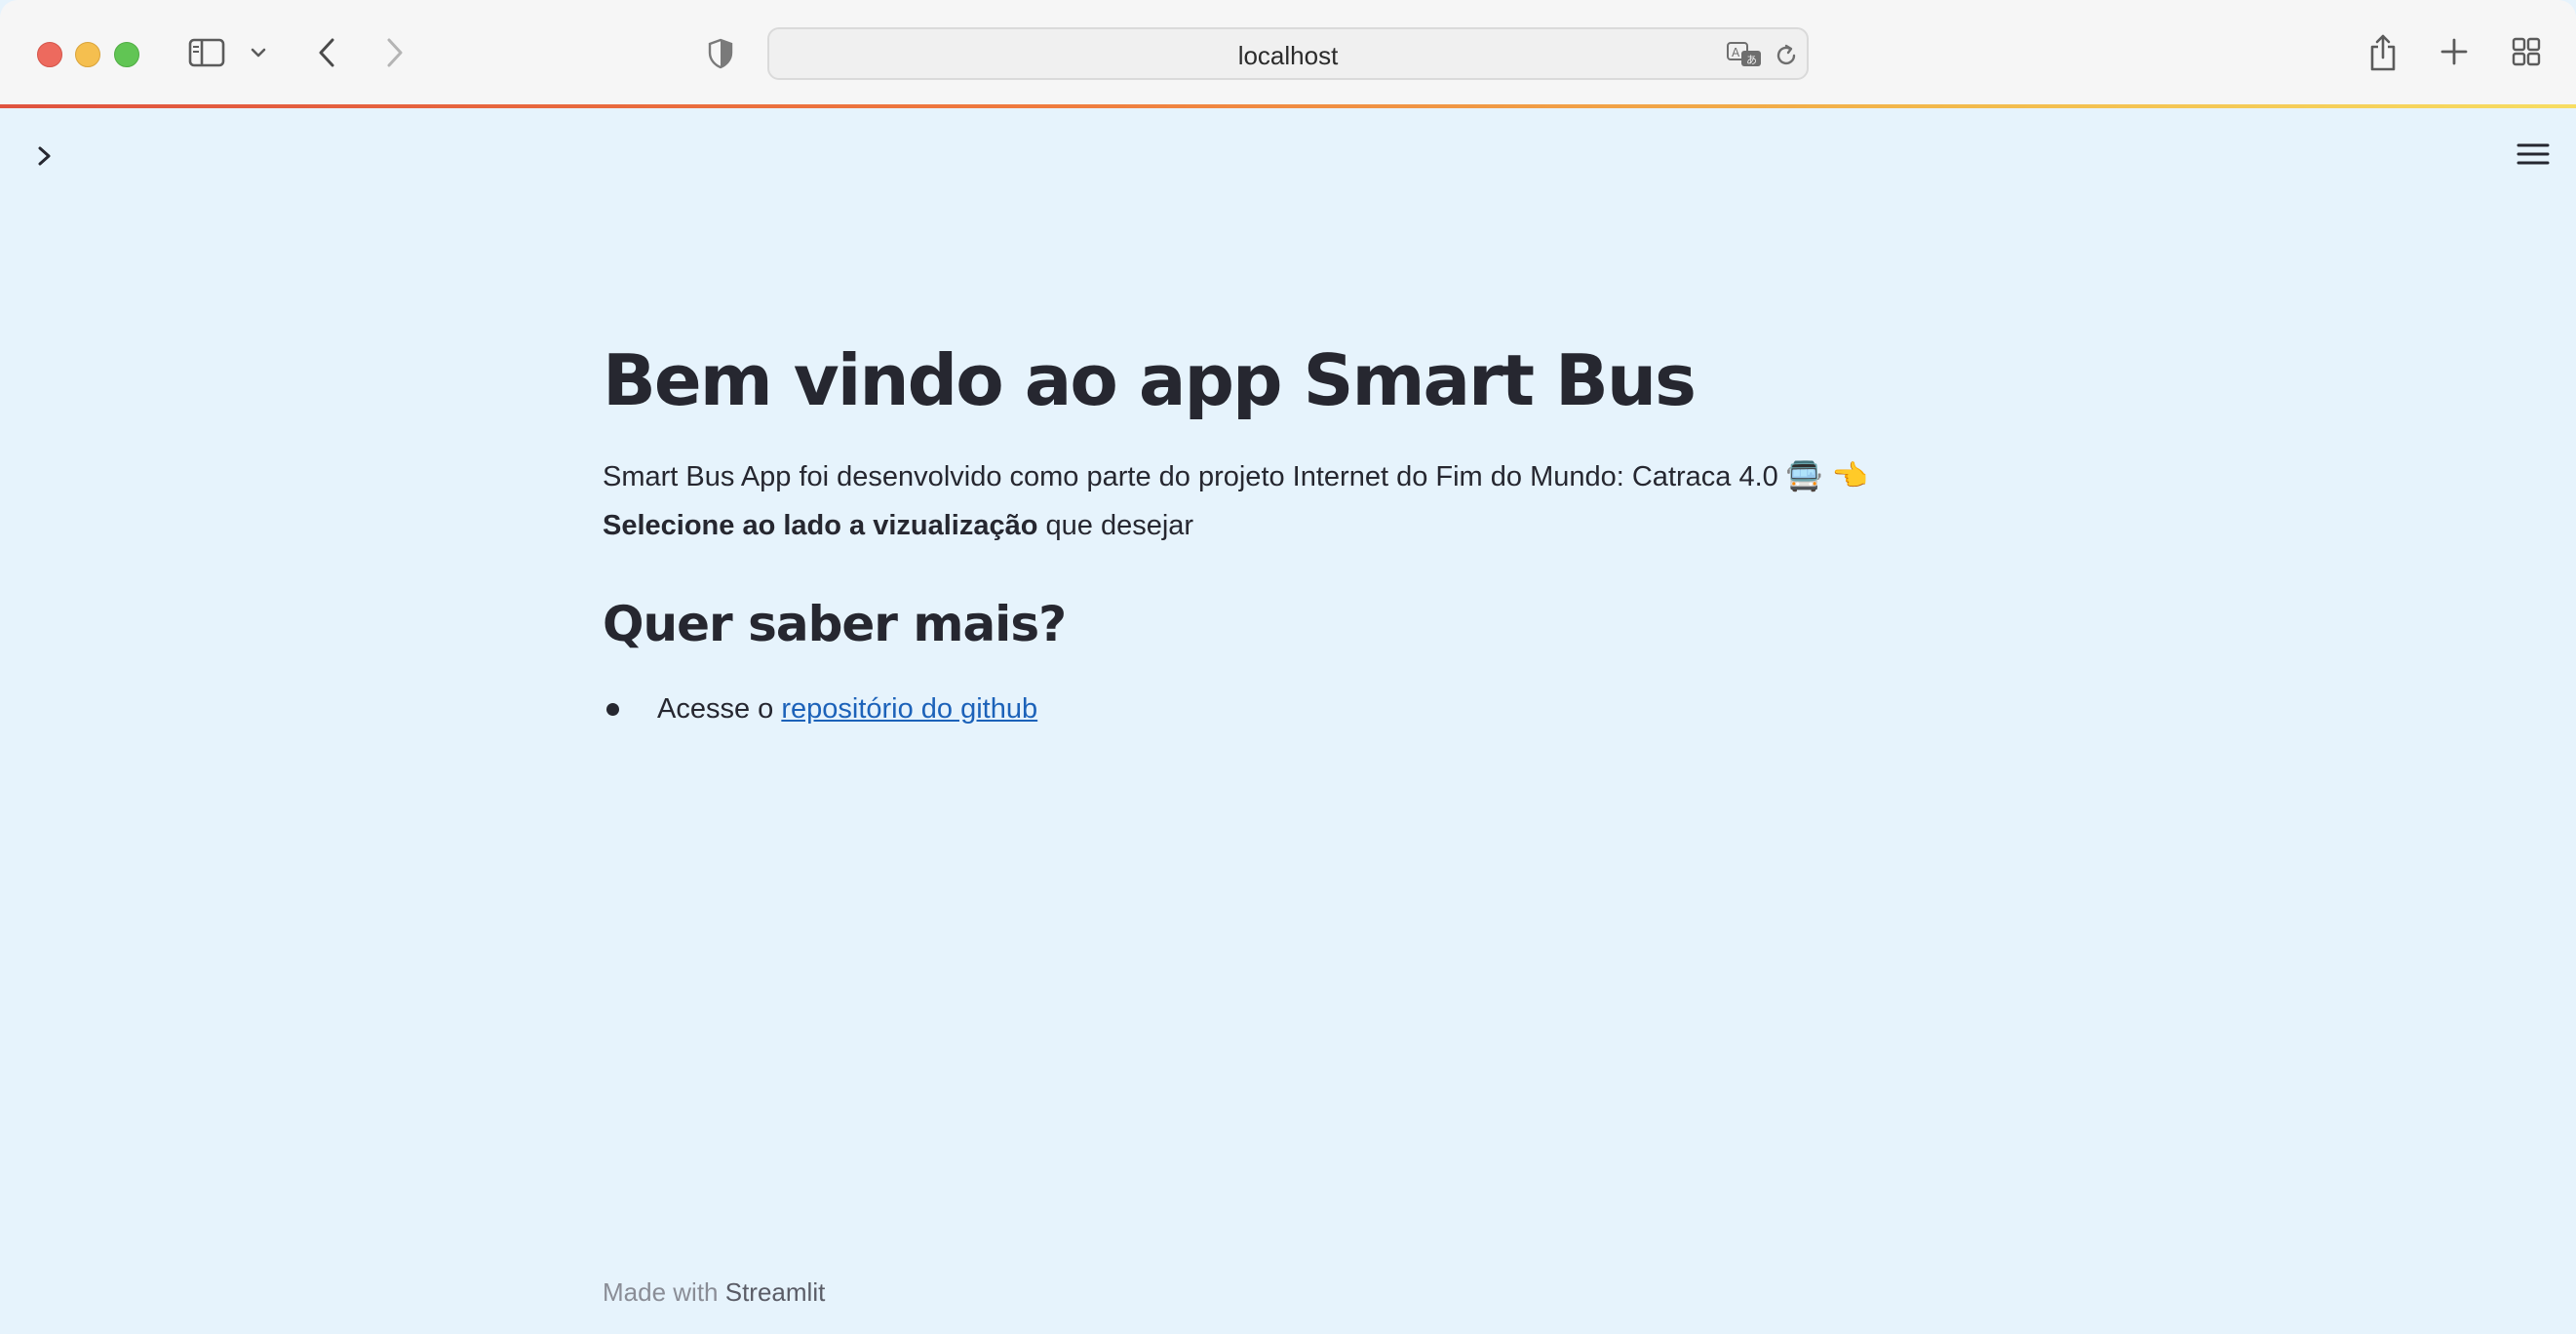 The height and width of the screenshot is (1334, 2576). What do you see at coordinates (1751, 60) in the screenshot?
I see `svg-text: あ` at bounding box center [1751, 60].